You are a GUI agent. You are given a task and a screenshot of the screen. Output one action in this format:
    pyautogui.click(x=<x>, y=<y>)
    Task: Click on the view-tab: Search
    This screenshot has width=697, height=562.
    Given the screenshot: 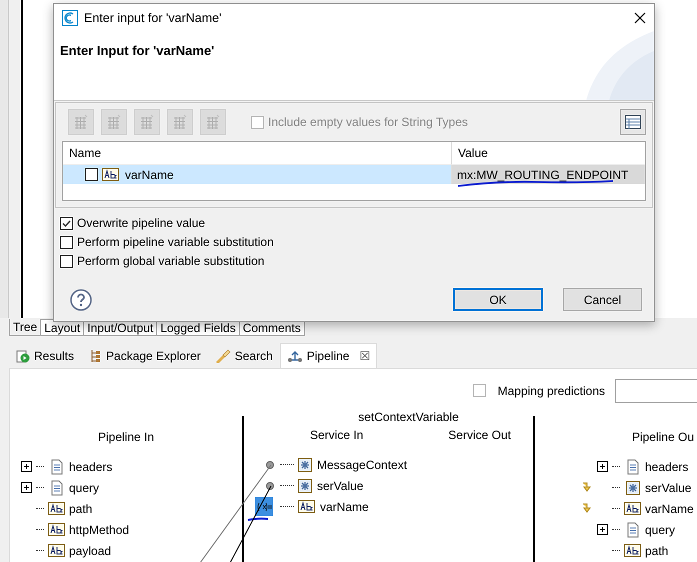 What is the action you would take?
    pyautogui.click(x=244, y=355)
    